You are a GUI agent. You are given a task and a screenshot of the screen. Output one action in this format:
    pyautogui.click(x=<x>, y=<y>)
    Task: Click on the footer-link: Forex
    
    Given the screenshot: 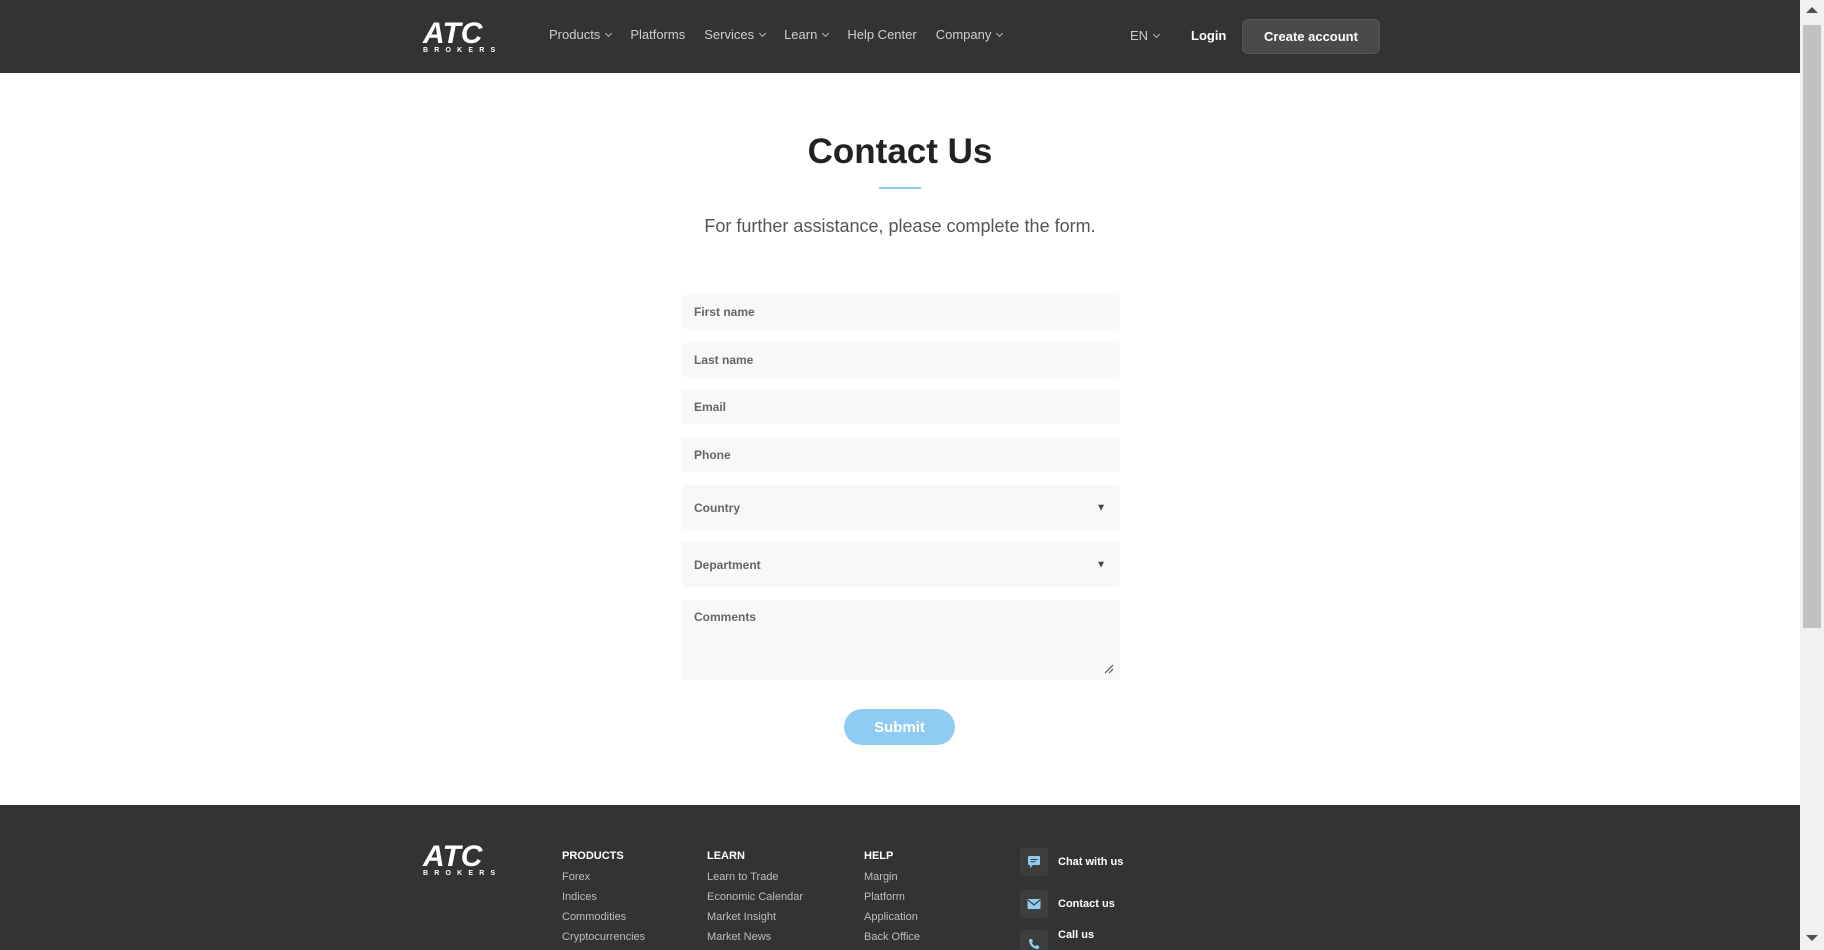 What is the action you would take?
    pyautogui.click(x=603, y=877)
    